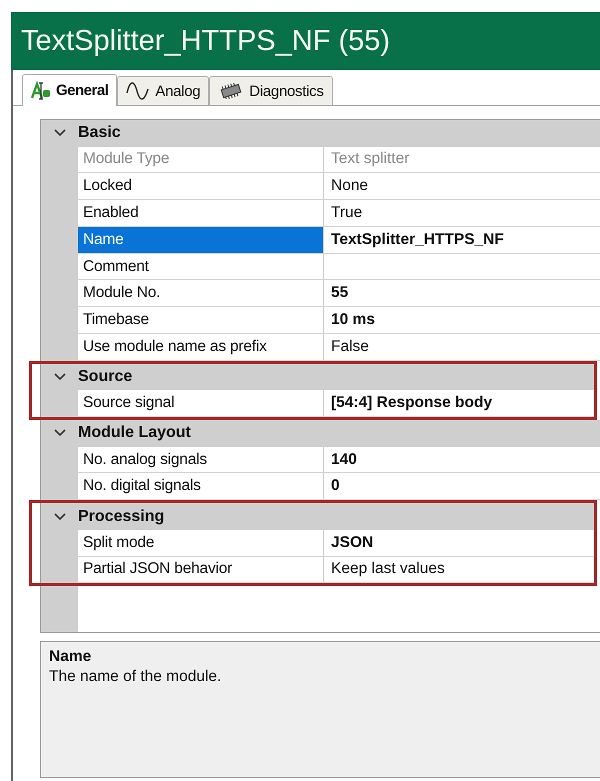 This screenshot has height=781, width=600. I want to click on property-name: Module No., so click(201, 294).